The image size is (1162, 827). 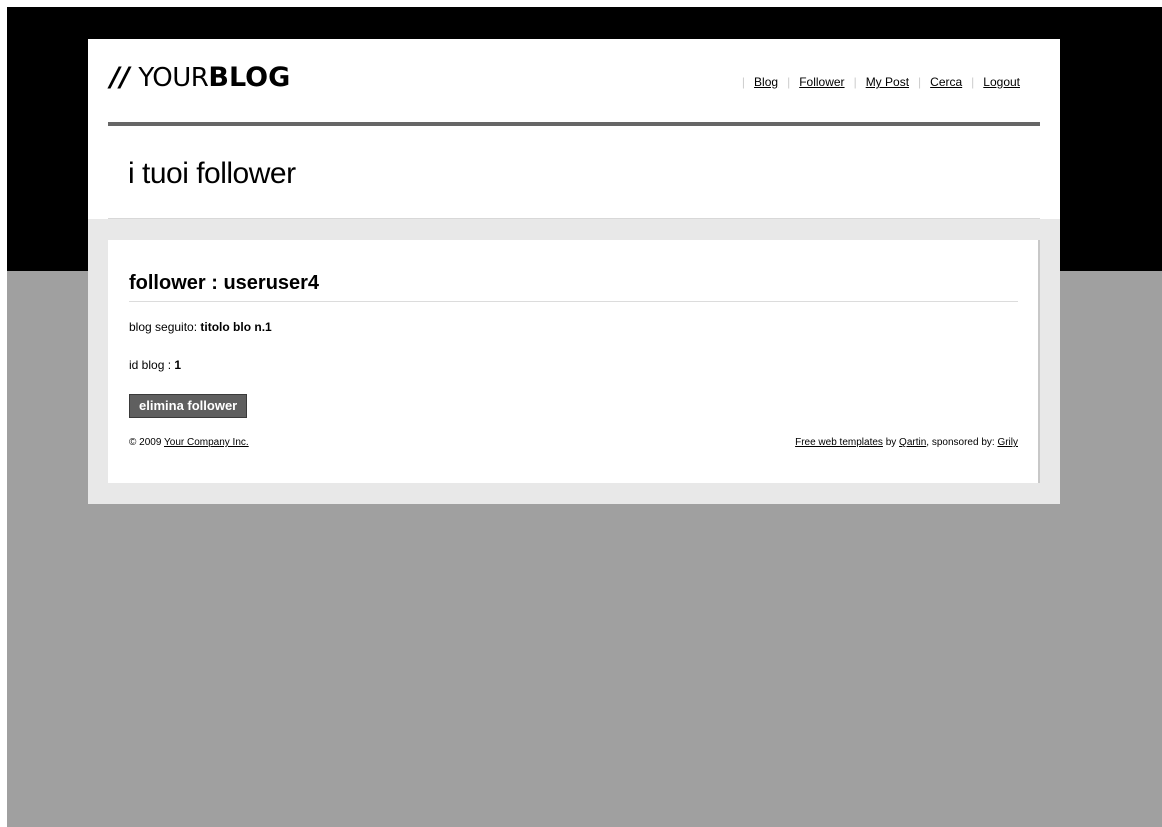 I want to click on header-divider, so click(x=574, y=124).